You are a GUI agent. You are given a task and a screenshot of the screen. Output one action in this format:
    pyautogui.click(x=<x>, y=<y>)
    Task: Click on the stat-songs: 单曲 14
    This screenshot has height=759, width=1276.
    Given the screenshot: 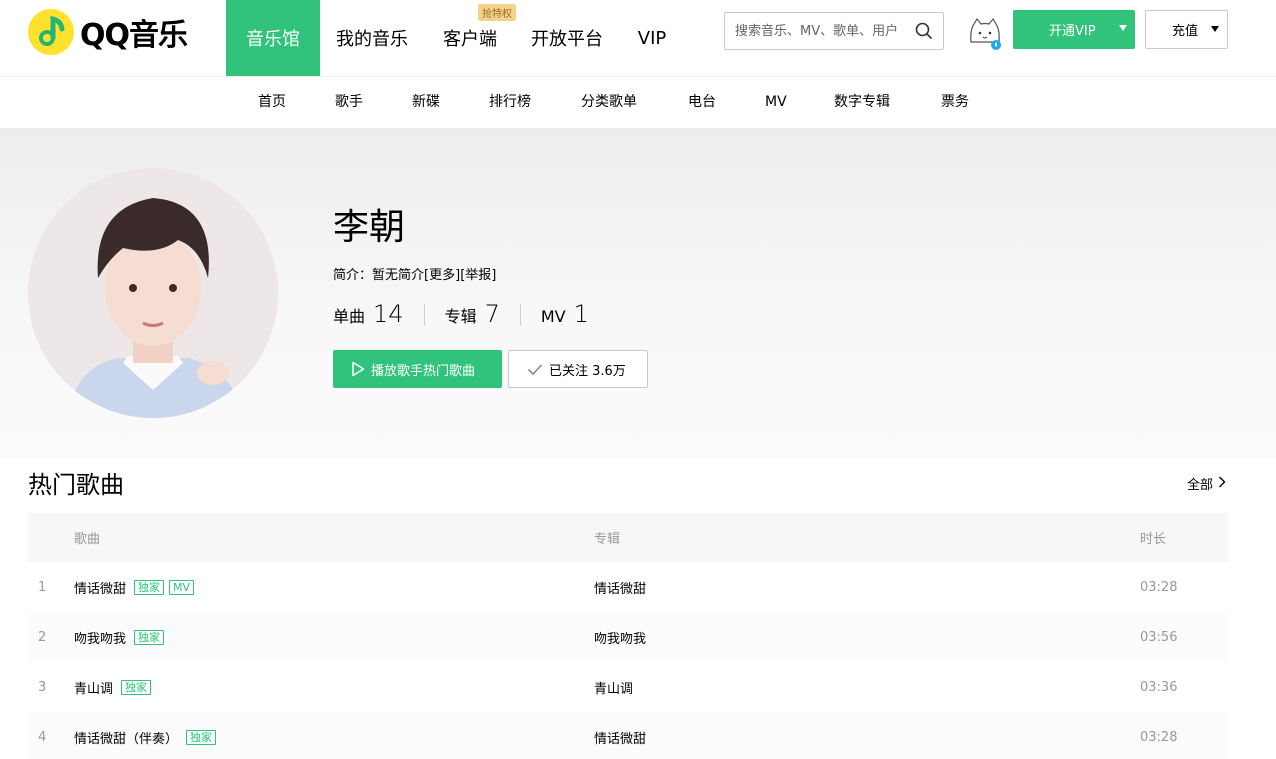 What is the action you would take?
    pyautogui.click(x=368, y=314)
    